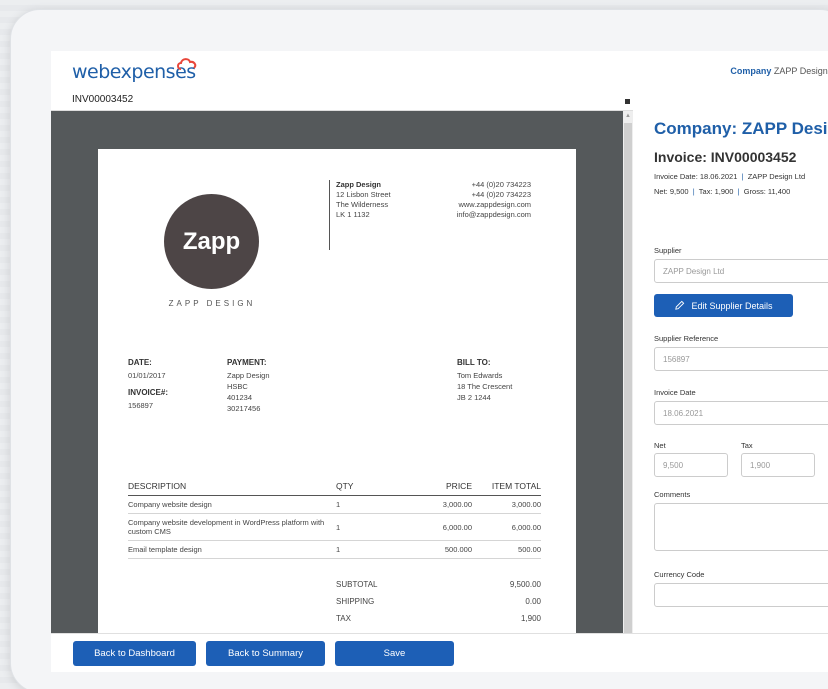 This screenshot has height=689, width=828. I want to click on comments-label: Comments, so click(672, 494).